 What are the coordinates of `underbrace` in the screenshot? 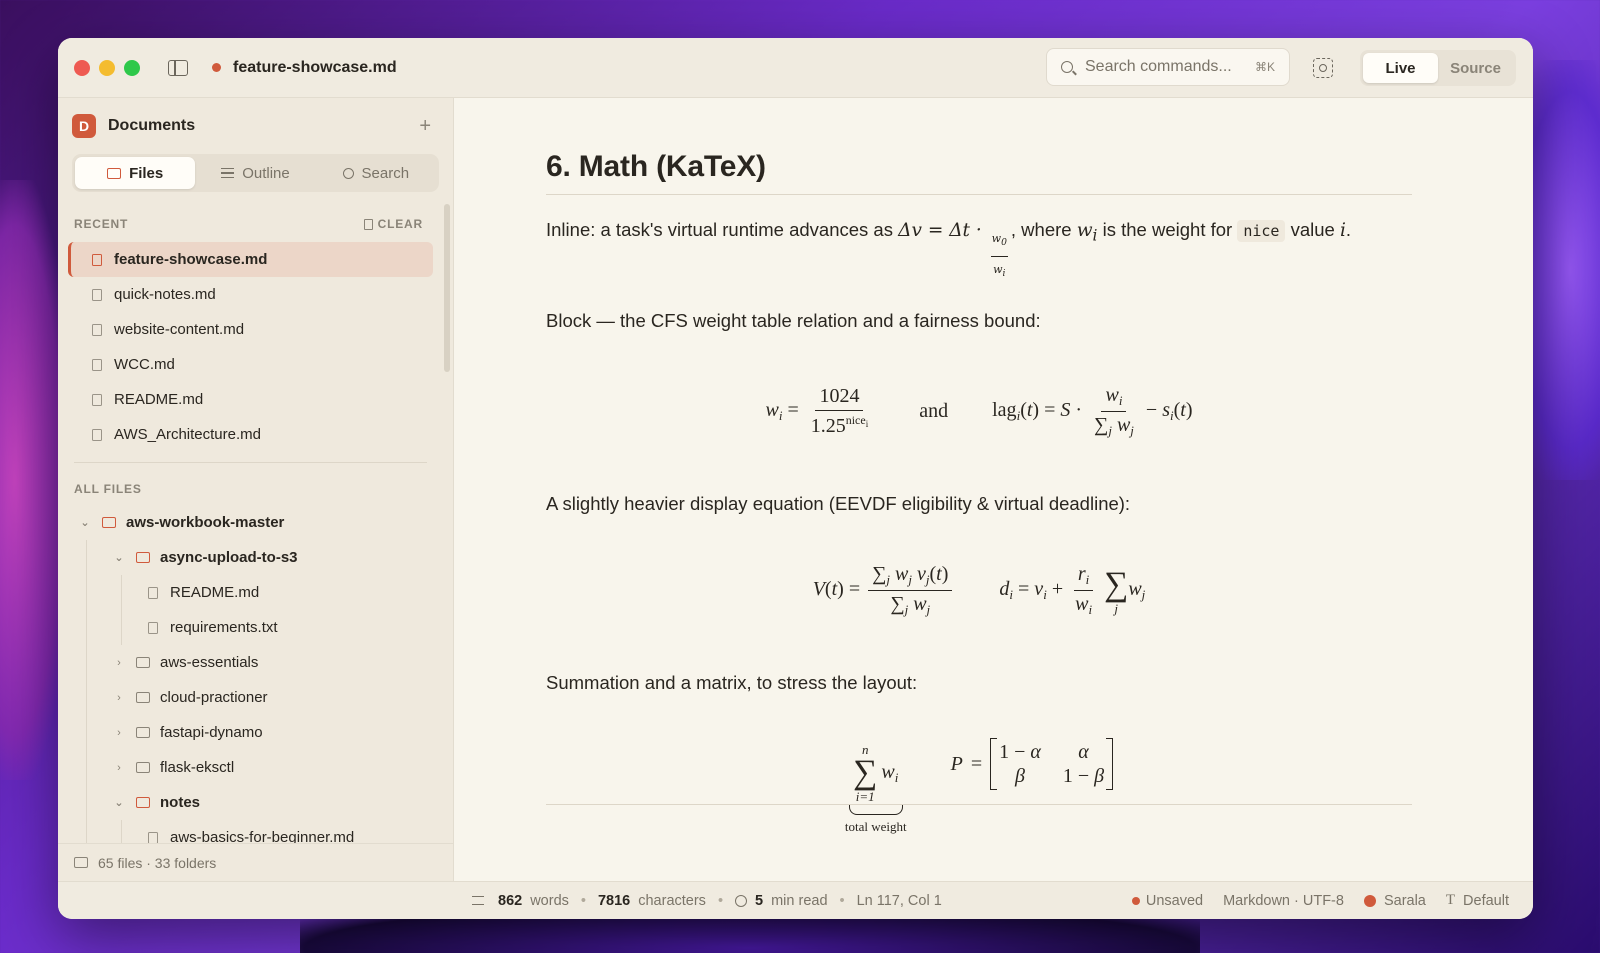 It's located at (875, 810).